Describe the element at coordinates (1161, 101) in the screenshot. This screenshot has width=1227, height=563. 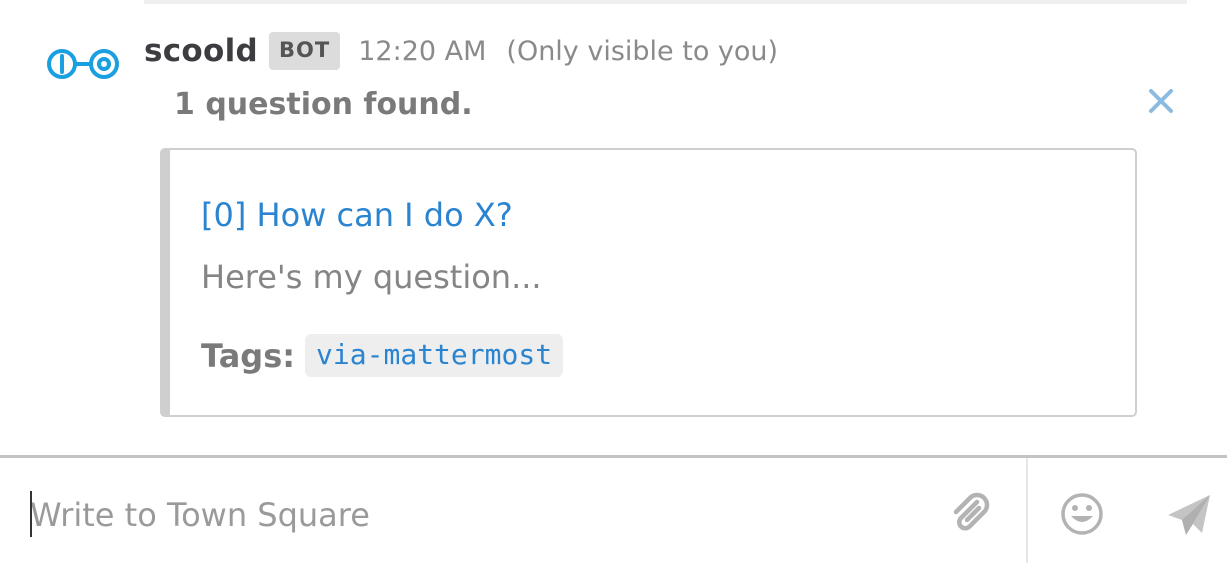
I see `close-icon` at that location.